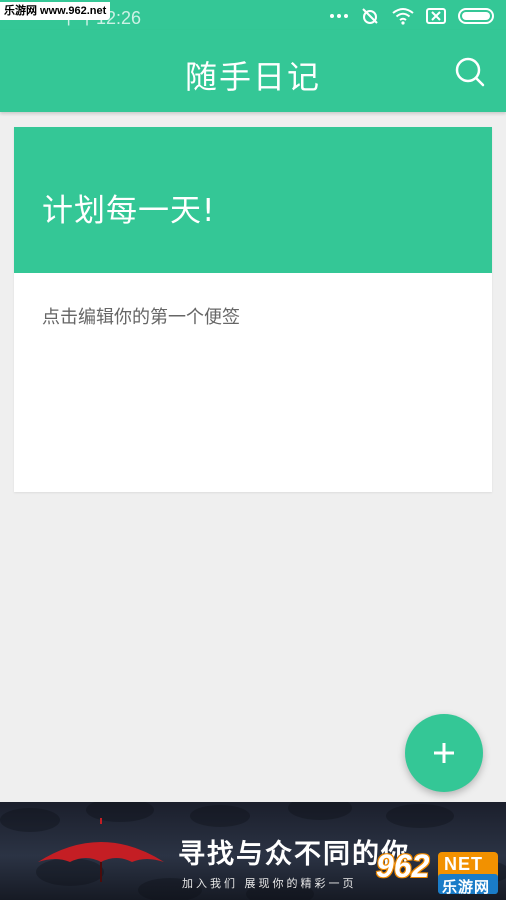  I want to click on note-card-body: 点击编辑你的第一个便签, so click(141, 316).